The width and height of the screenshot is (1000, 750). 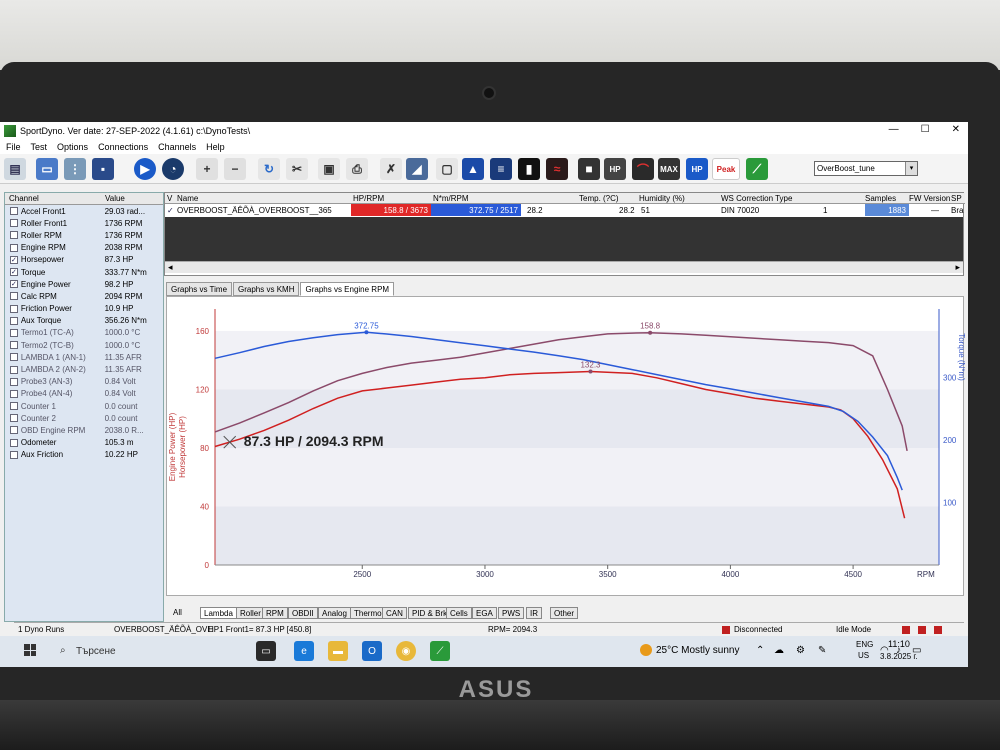 I want to click on menu-connections: Connections, so click(x=123, y=147).